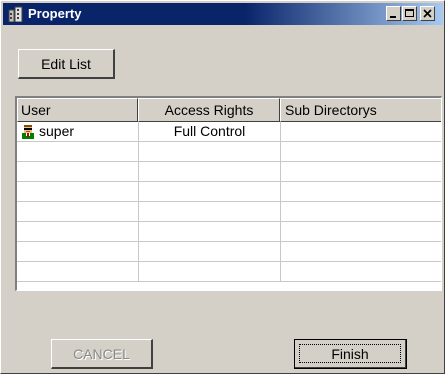 Image resolution: width=445 pixels, height=374 pixels. I want to click on title-bar: Property, so click(223, 14).